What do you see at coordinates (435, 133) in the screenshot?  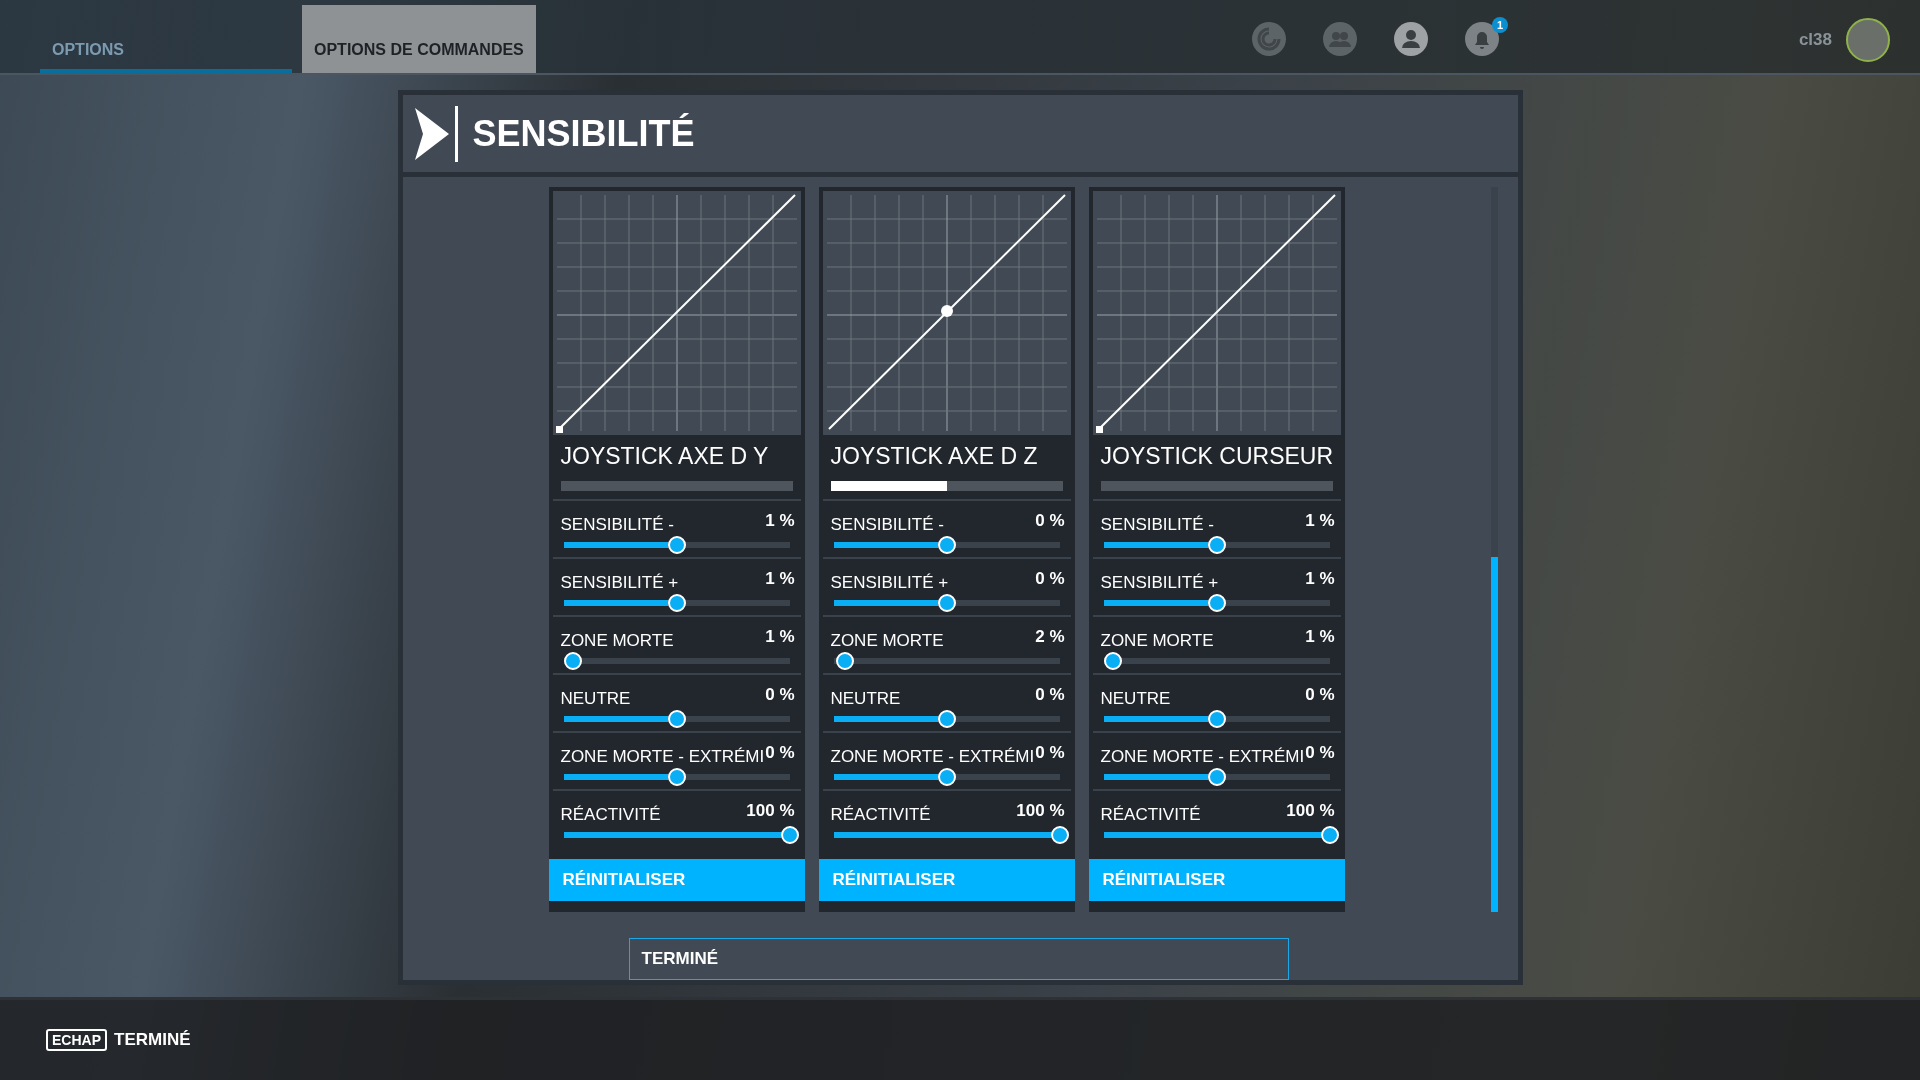 I see `chevron-icon` at bounding box center [435, 133].